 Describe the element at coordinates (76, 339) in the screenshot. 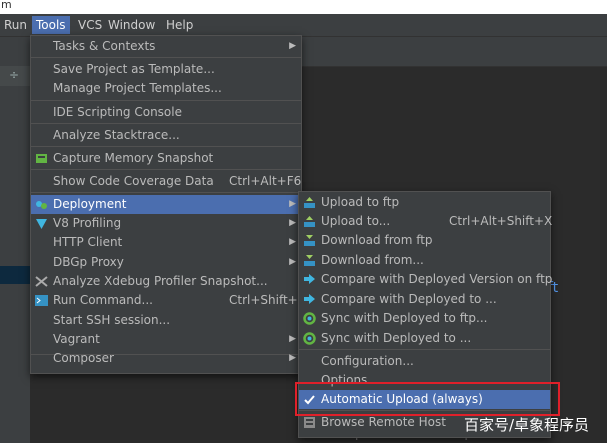

I see `menu-item-label: Vagrant` at that location.